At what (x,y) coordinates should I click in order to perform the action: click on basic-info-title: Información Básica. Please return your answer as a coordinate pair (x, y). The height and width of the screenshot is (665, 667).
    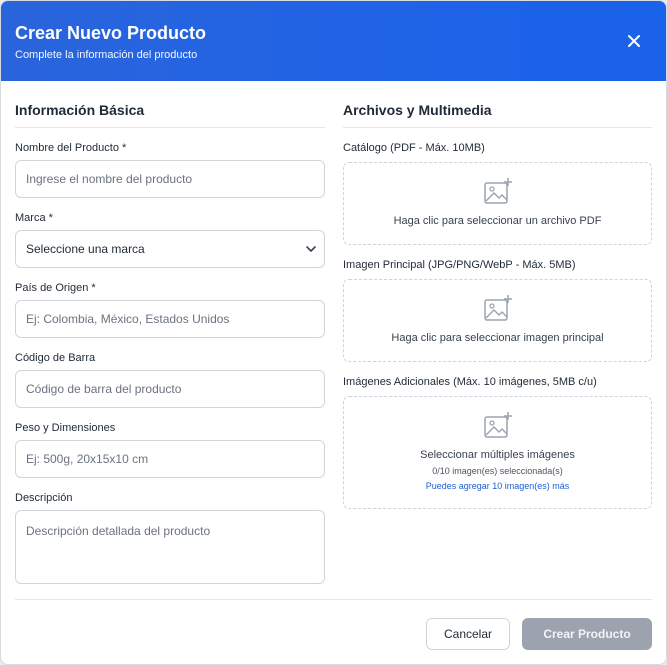
    Looking at the image, I should click on (170, 114).